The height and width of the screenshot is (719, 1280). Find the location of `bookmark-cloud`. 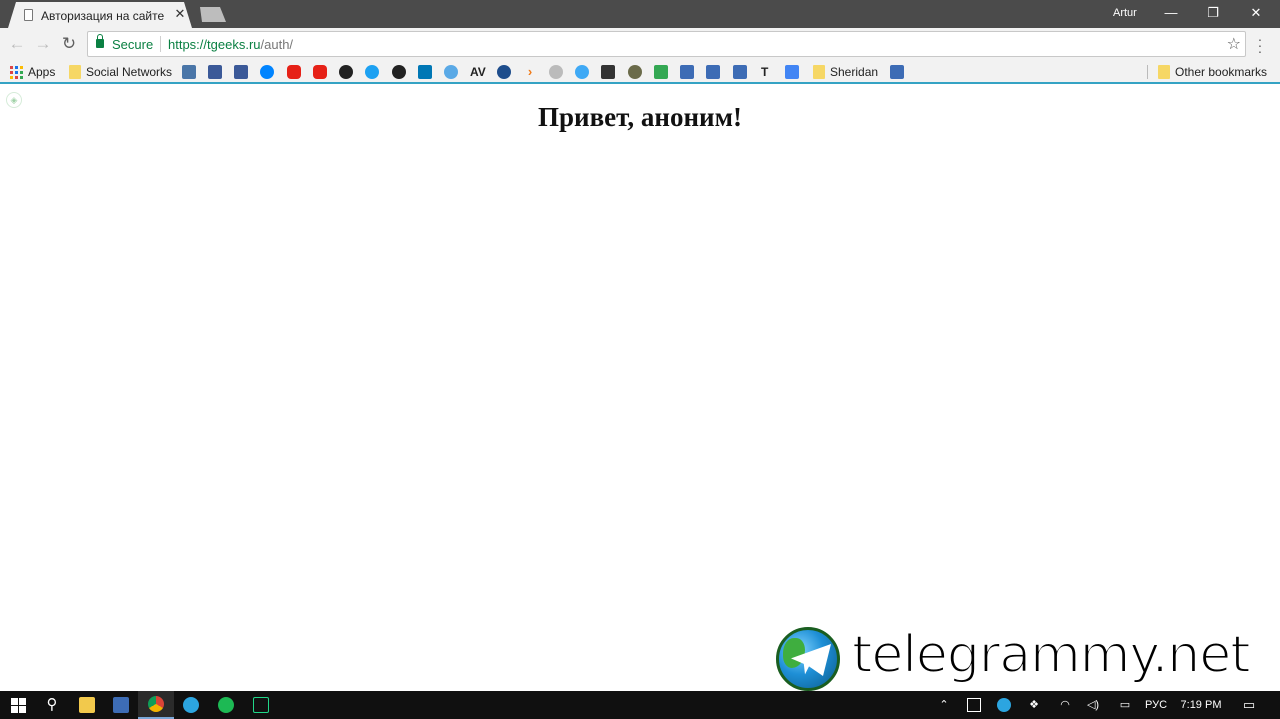

bookmark-cloud is located at coordinates (556, 72).